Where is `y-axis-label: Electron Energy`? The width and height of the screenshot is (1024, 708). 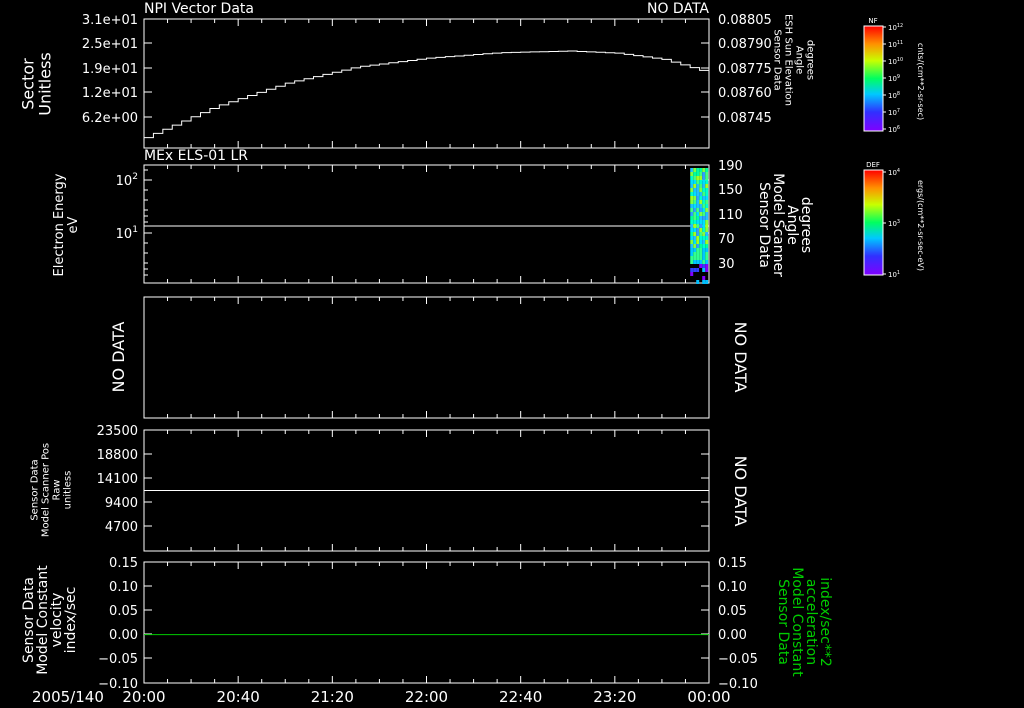
y-axis-label: Electron Energy is located at coordinates (59, 224).